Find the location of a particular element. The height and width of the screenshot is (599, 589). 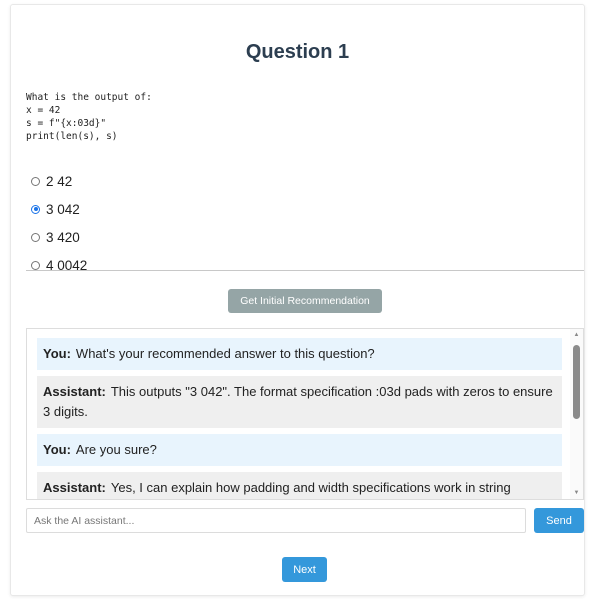

answer-options: 2 42 3 042 3 420 4 0042 is located at coordinates (59, 223).